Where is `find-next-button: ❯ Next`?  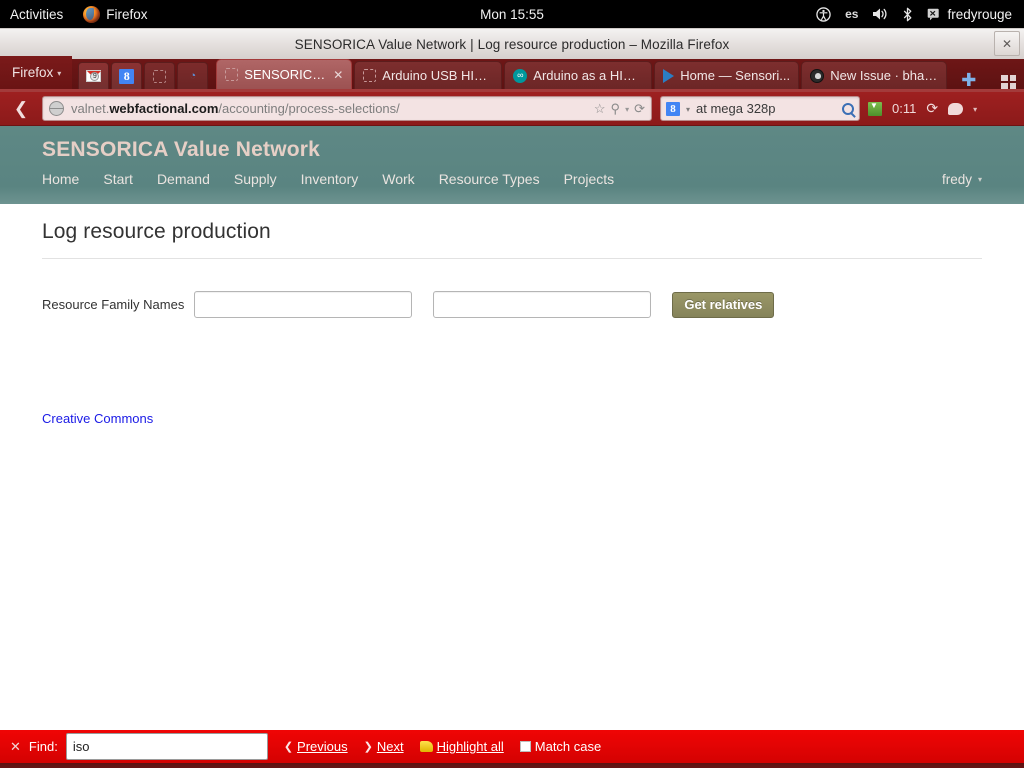
find-next-button: ❯ Next is located at coordinates (384, 746).